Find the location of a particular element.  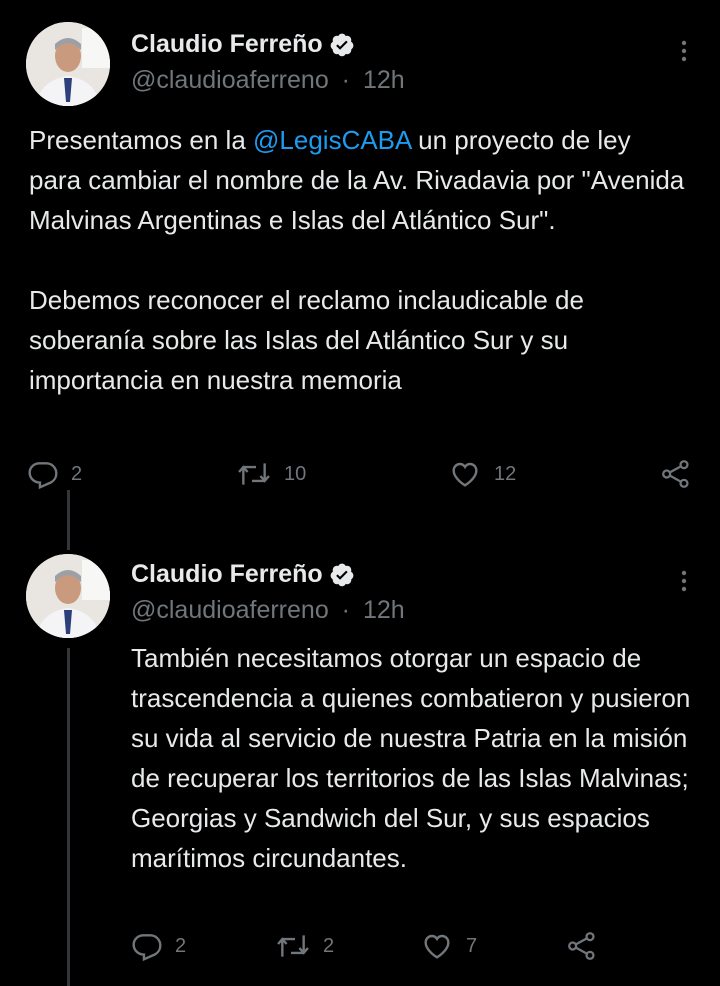

retweet-button: 10 is located at coordinates (271, 474).